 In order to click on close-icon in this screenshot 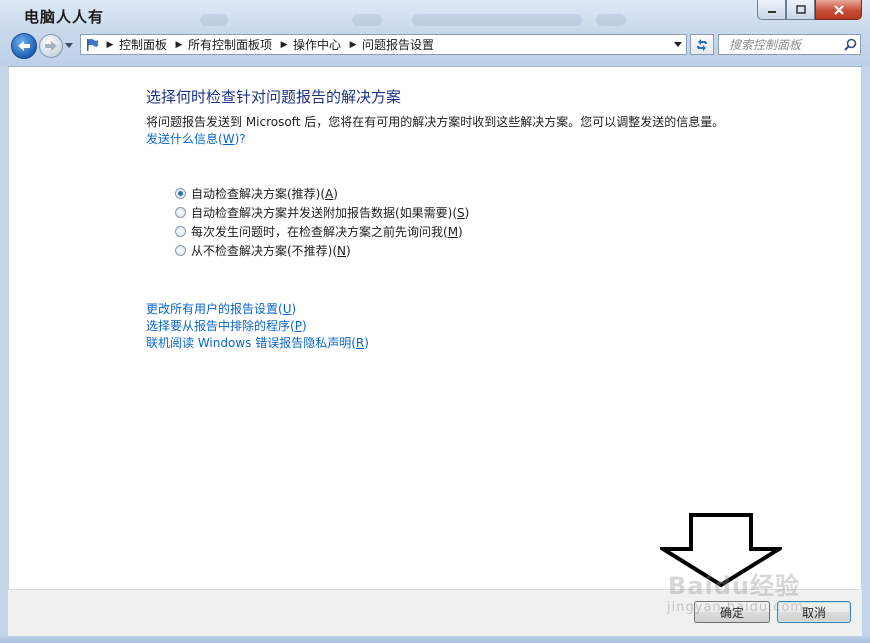, I will do `click(838, 9)`.